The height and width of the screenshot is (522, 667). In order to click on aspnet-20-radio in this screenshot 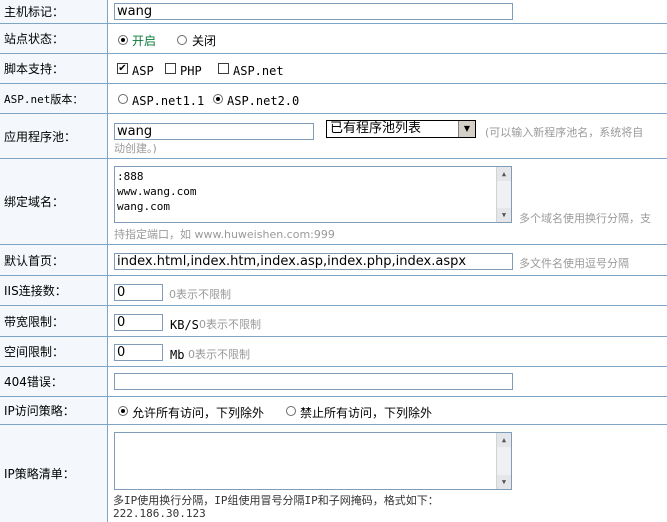, I will do `click(218, 99)`.